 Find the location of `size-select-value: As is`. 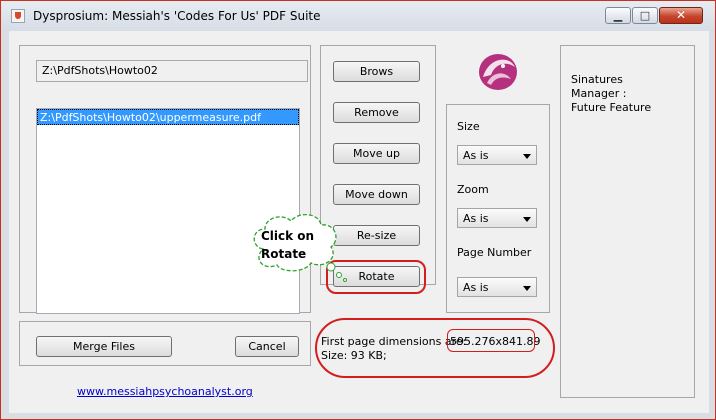

size-select-value: As is is located at coordinates (476, 155).